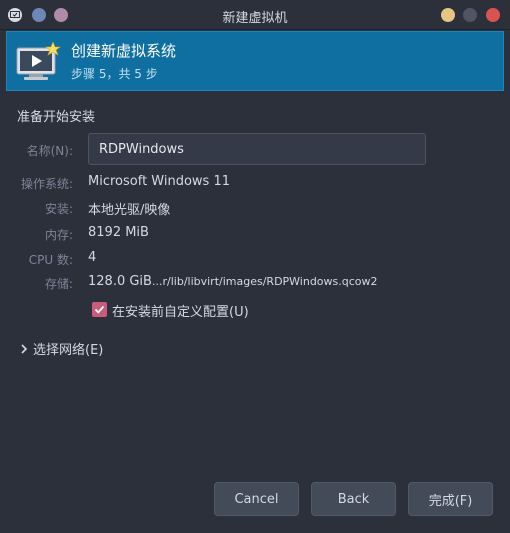 The height and width of the screenshot is (533, 510). What do you see at coordinates (92, 257) in the screenshot?
I see `cpu-value: 4` at bounding box center [92, 257].